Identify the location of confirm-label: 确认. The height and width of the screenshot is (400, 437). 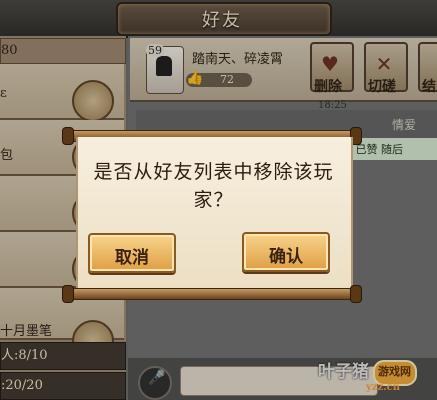
(286, 257).